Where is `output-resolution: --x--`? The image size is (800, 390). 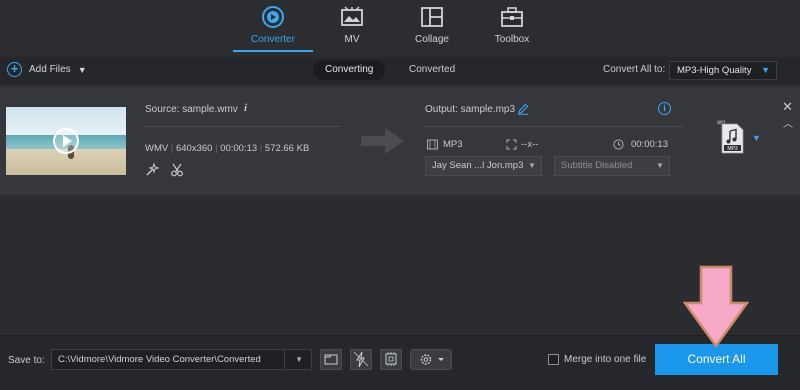
output-resolution: --x-- is located at coordinates (530, 144).